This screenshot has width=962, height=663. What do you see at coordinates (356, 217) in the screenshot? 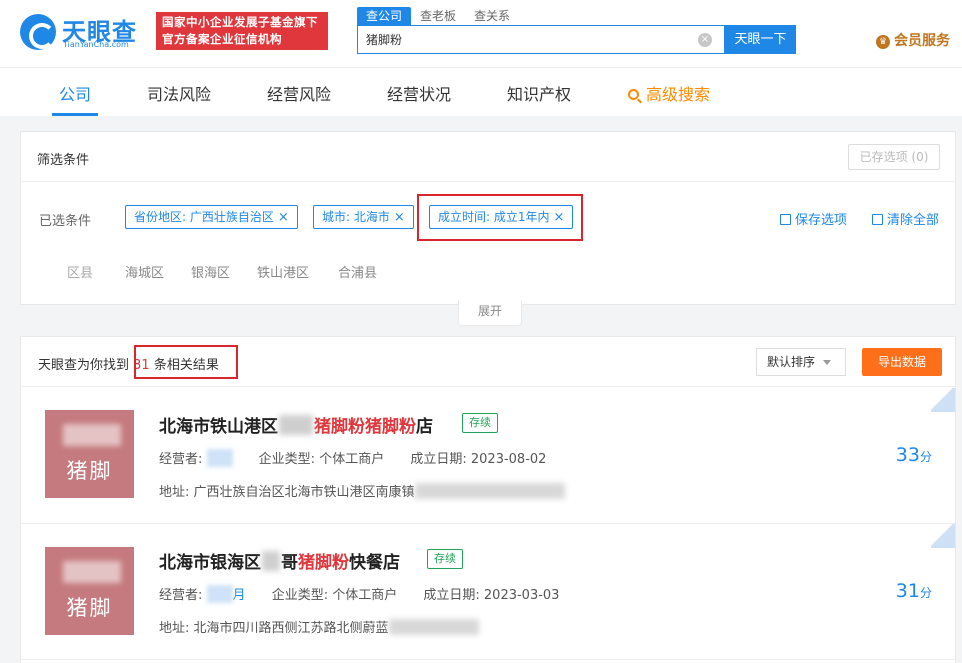
I see `tag-label: 城市: 北海市` at bounding box center [356, 217].